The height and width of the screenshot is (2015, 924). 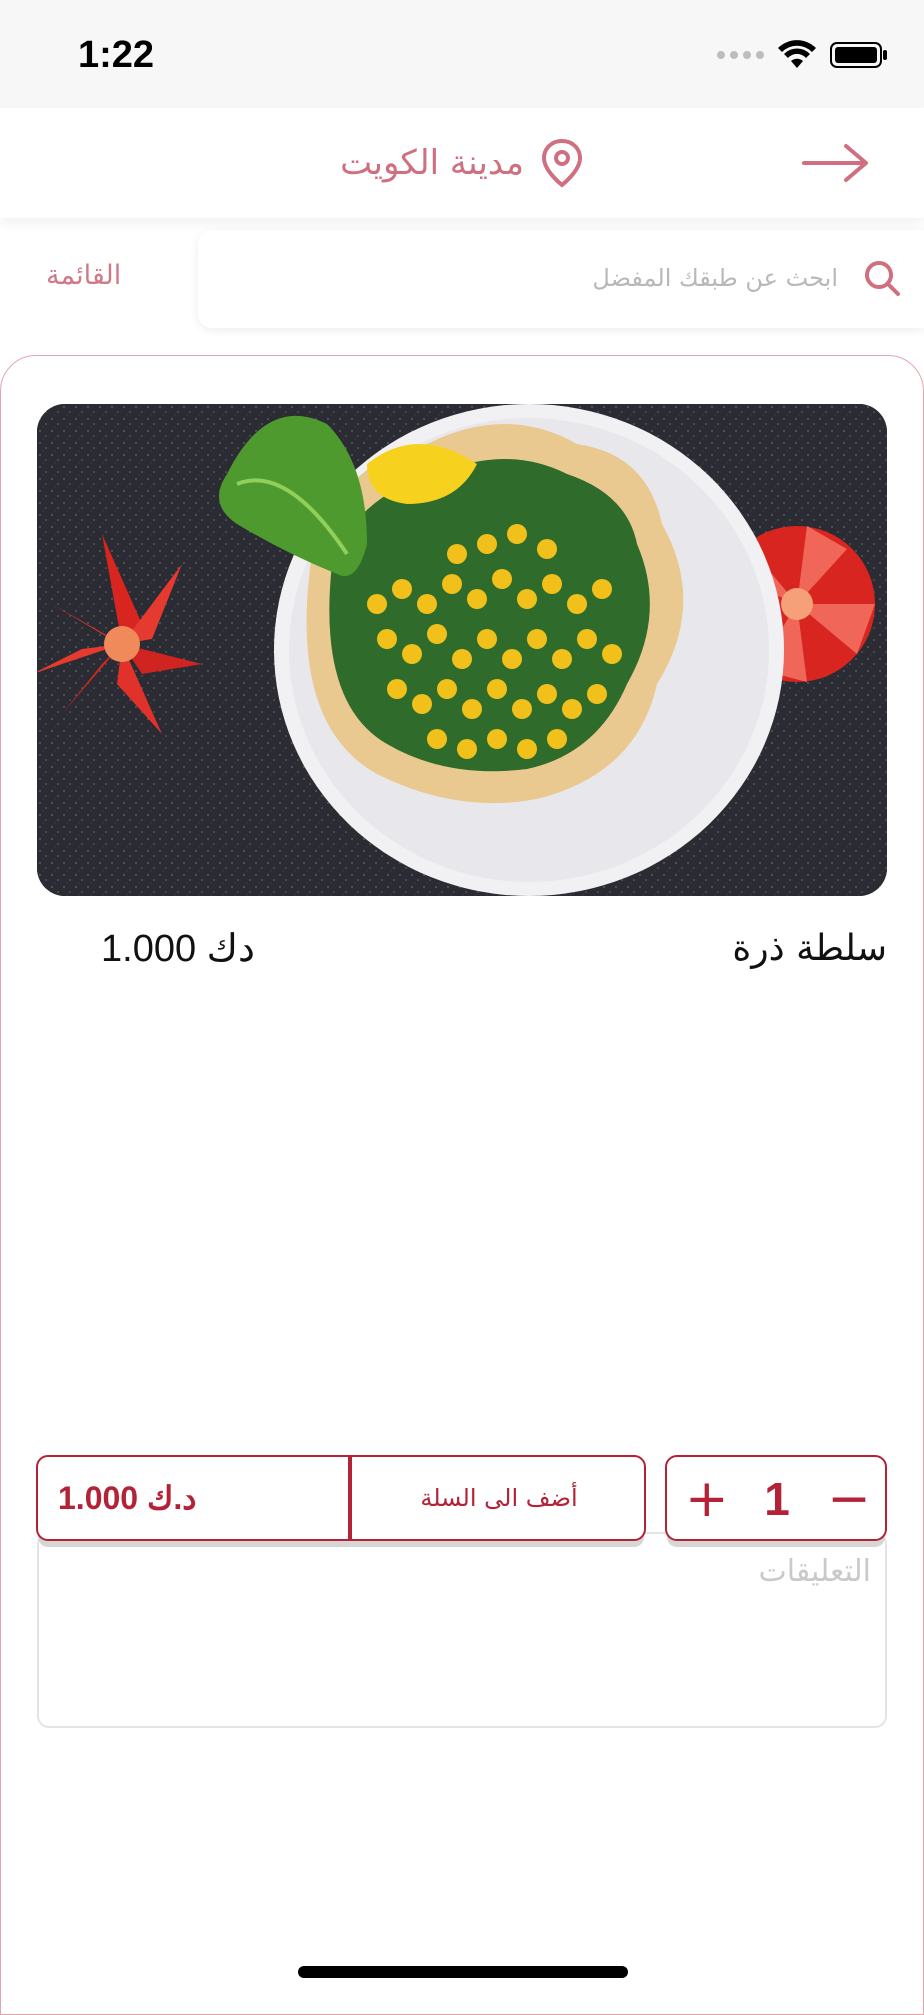 What do you see at coordinates (561, 279) in the screenshot?
I see `search-input: ابحث عن طبقك المفضل` at bounding box center [561, 279].